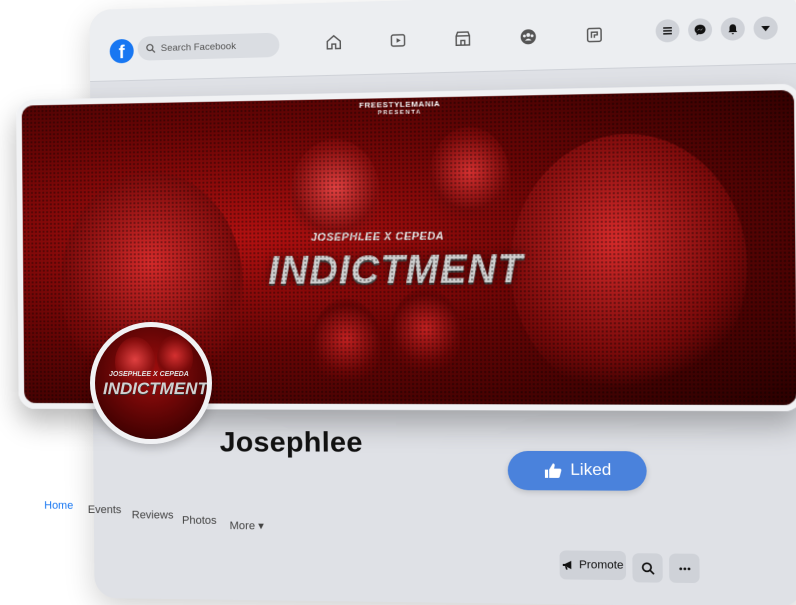 The image size is (796, 605). I want to click on tab-more: More ▾, so click(247, 525).